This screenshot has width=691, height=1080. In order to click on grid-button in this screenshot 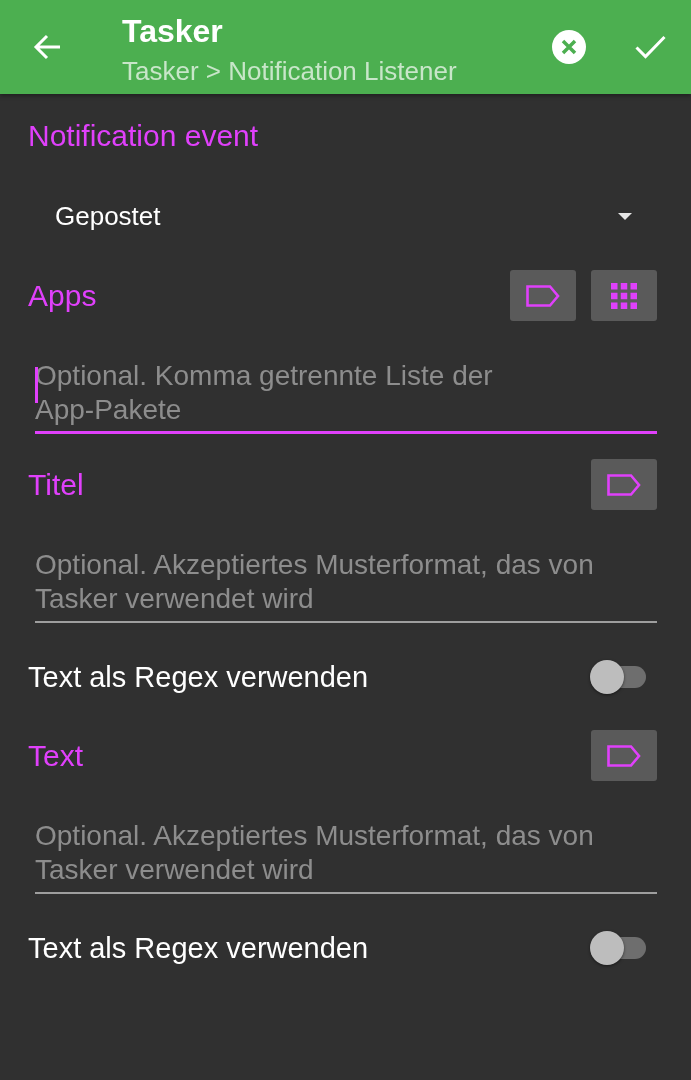, I will do `click(624, 295)`.